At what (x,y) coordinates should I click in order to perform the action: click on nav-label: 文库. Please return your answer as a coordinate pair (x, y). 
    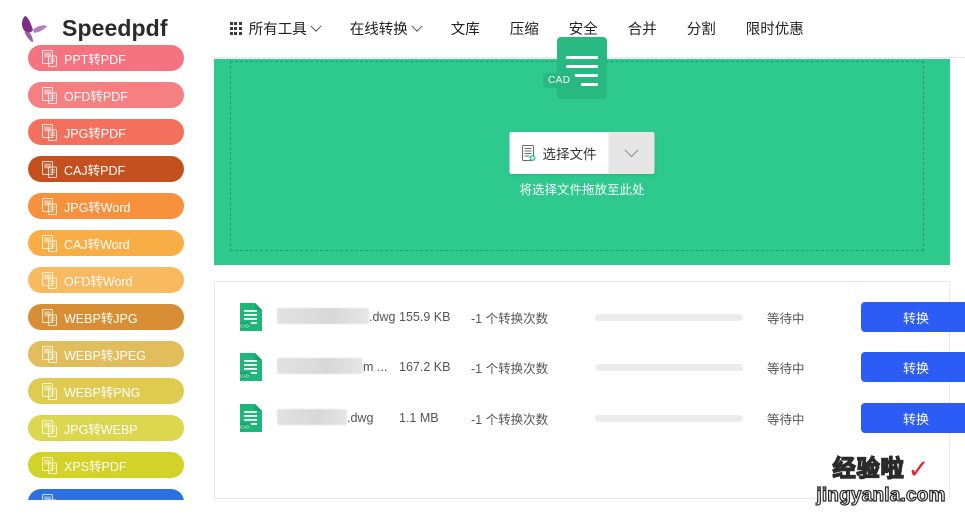
    Looking at the image, I should click on (465, 30).